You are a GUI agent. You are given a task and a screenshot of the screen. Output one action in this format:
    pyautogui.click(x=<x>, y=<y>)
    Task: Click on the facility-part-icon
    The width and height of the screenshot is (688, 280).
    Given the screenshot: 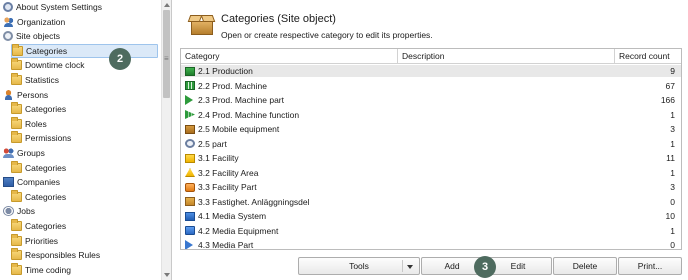 What is the action you would take?
    pyautogui.click(x=190, y=187)
    